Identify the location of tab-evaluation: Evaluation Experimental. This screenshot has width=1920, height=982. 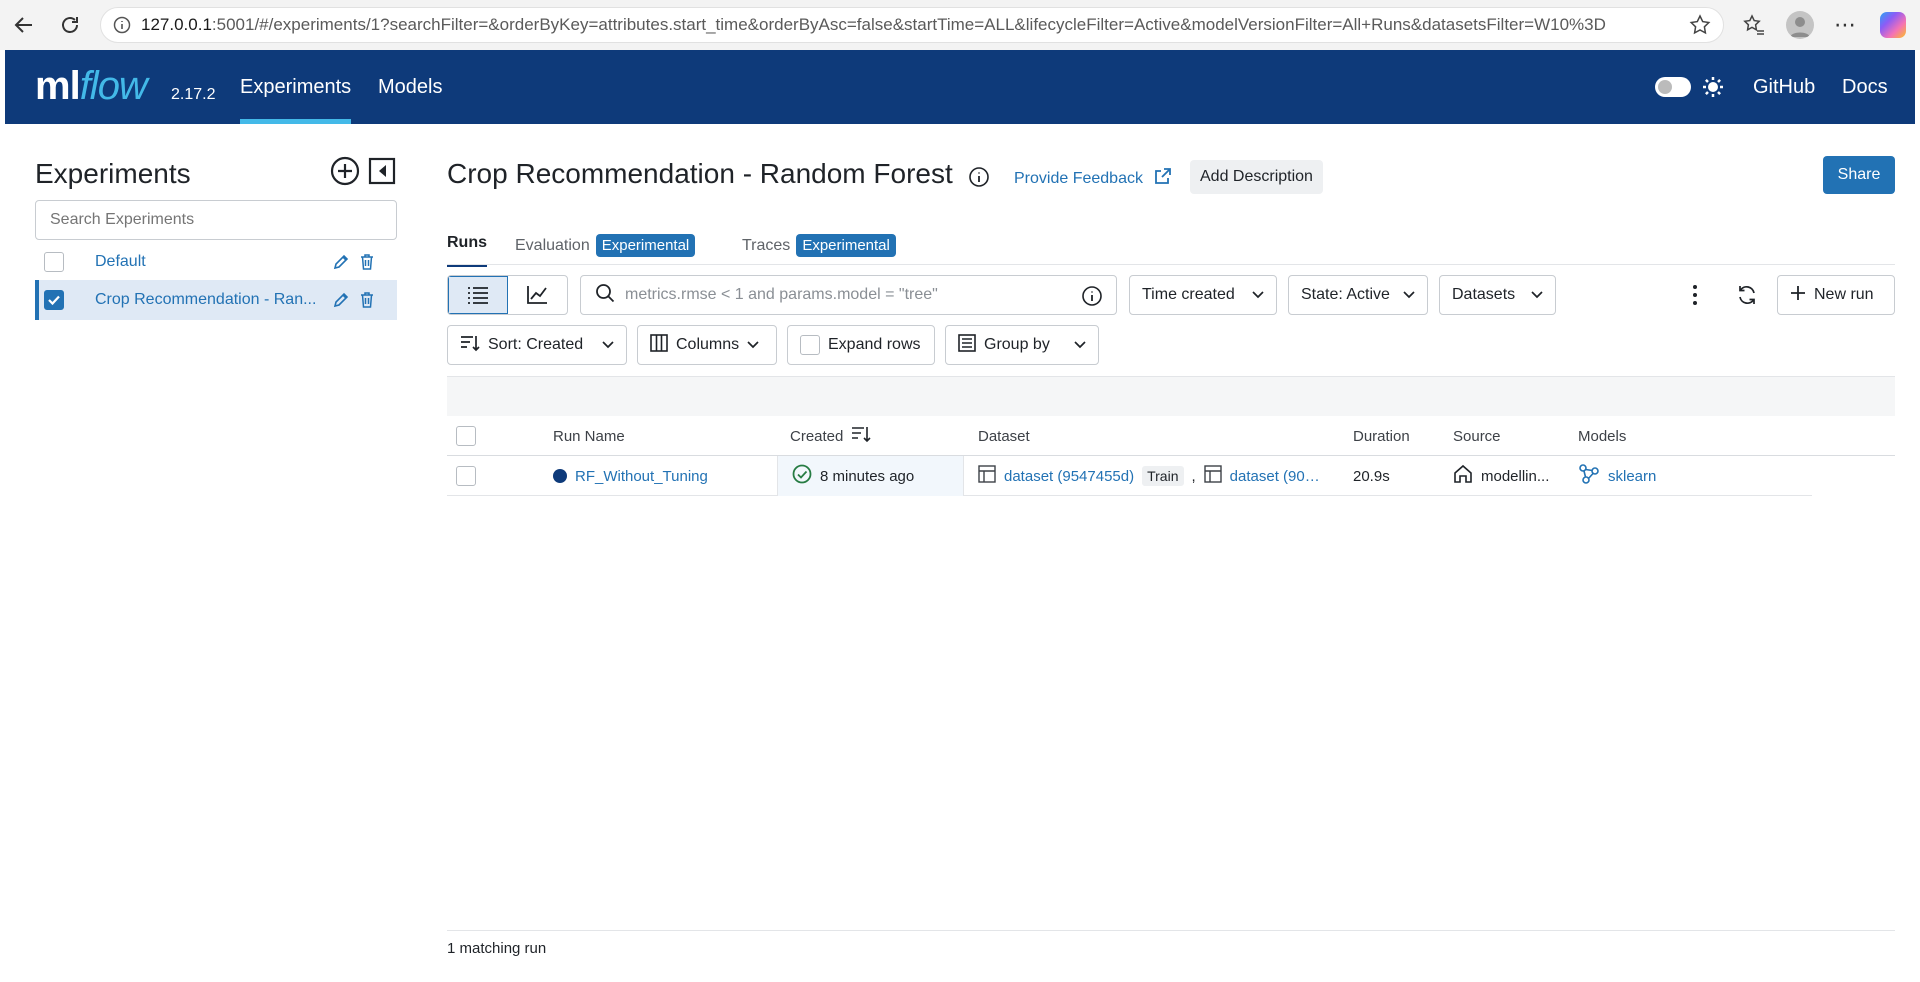
(605, 245).